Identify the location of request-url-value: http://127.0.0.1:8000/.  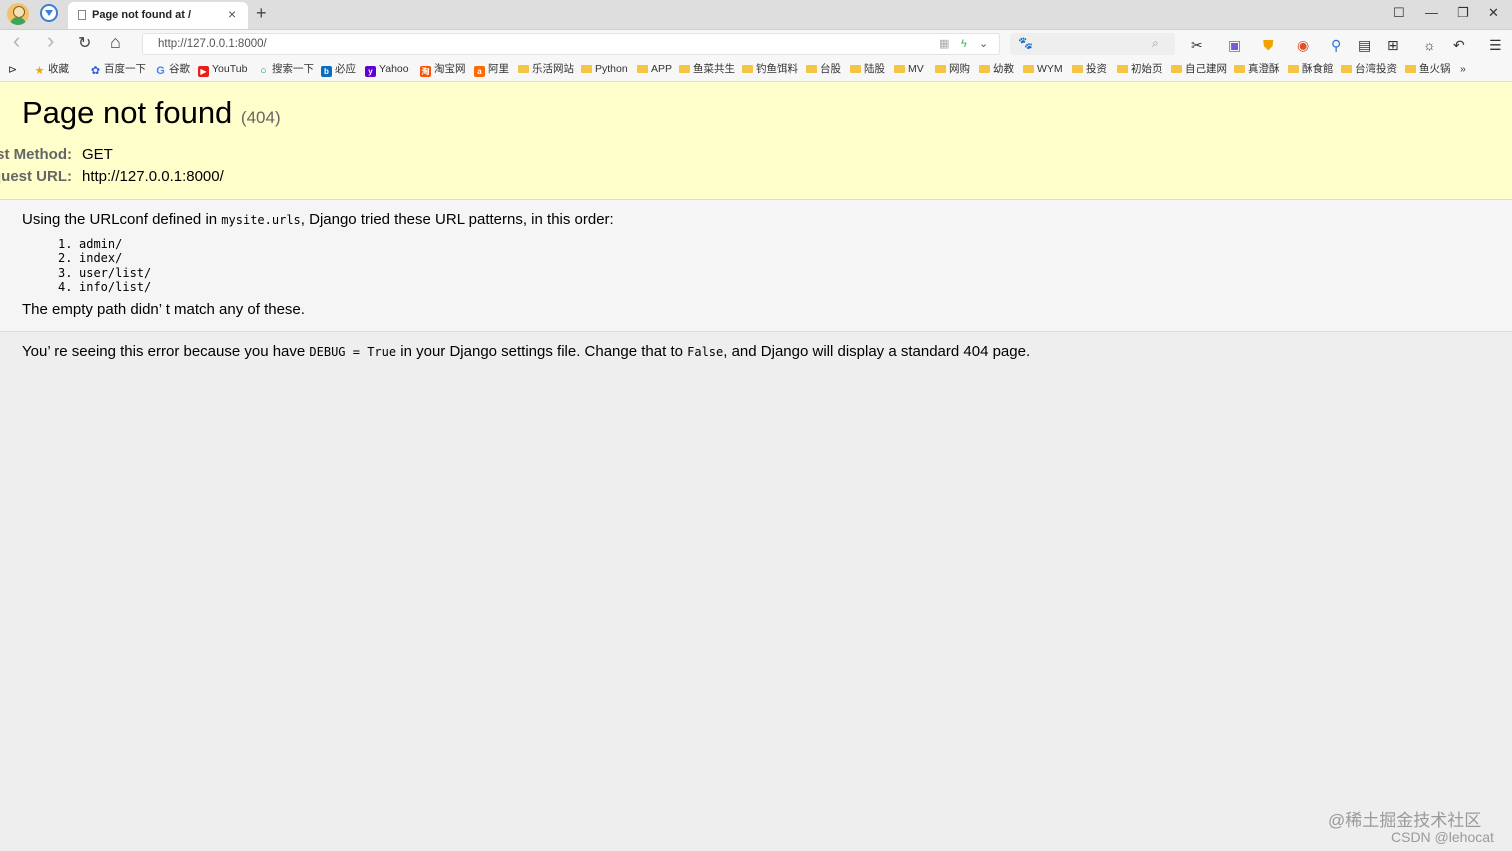
(153, 176).